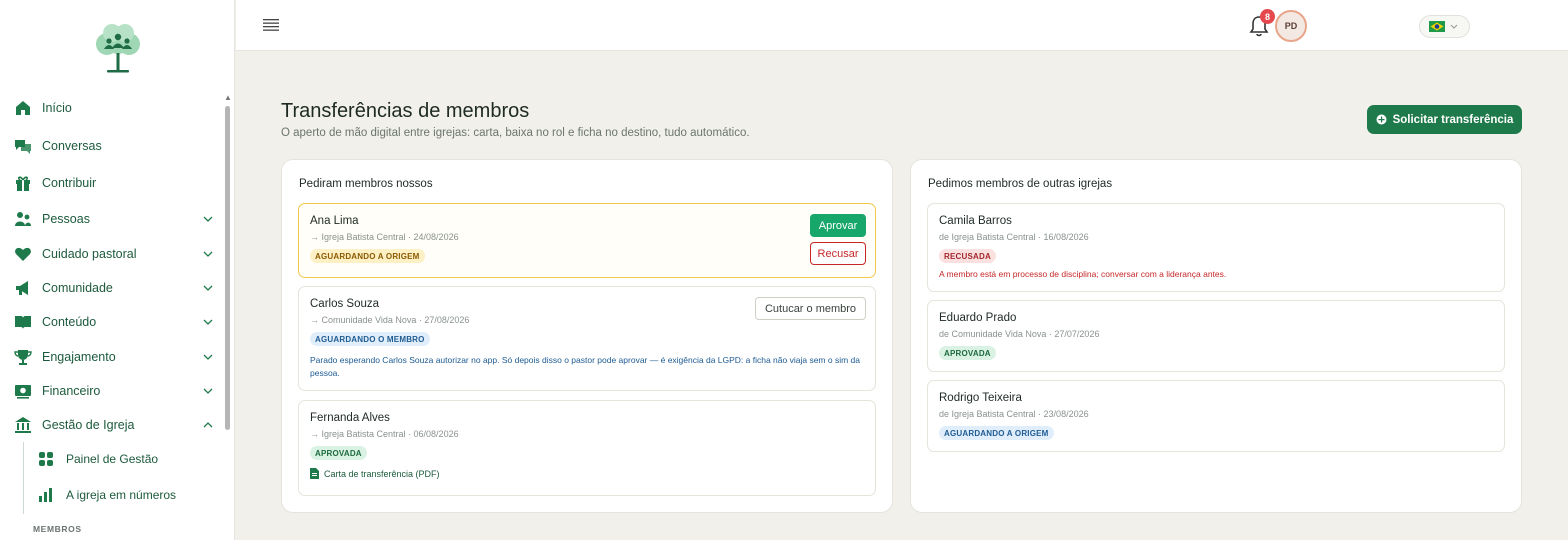  What do you see at coordinates (23, 425) in the screenshot?
I see `bank-icon` at bounding box center [23, 425].